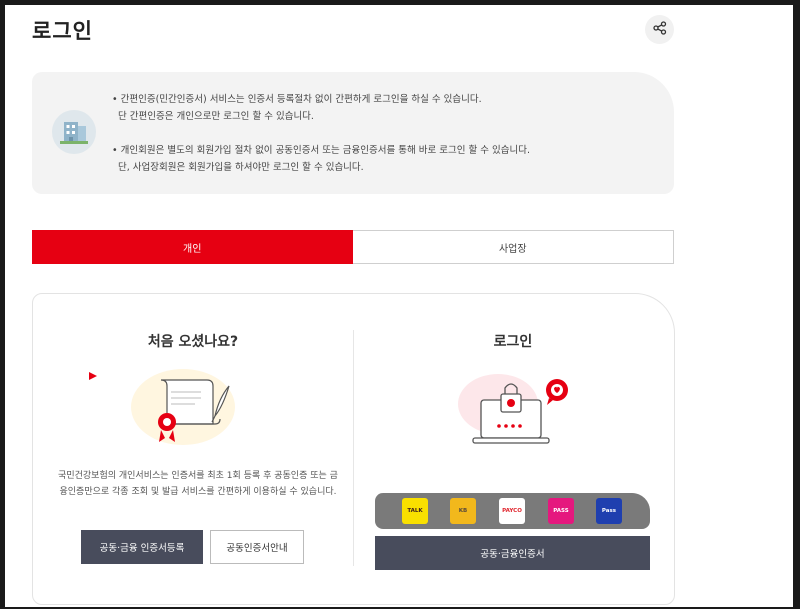 The image size is (800, 609). I want to click on certificate-scroll-icon, so click(163, 409).